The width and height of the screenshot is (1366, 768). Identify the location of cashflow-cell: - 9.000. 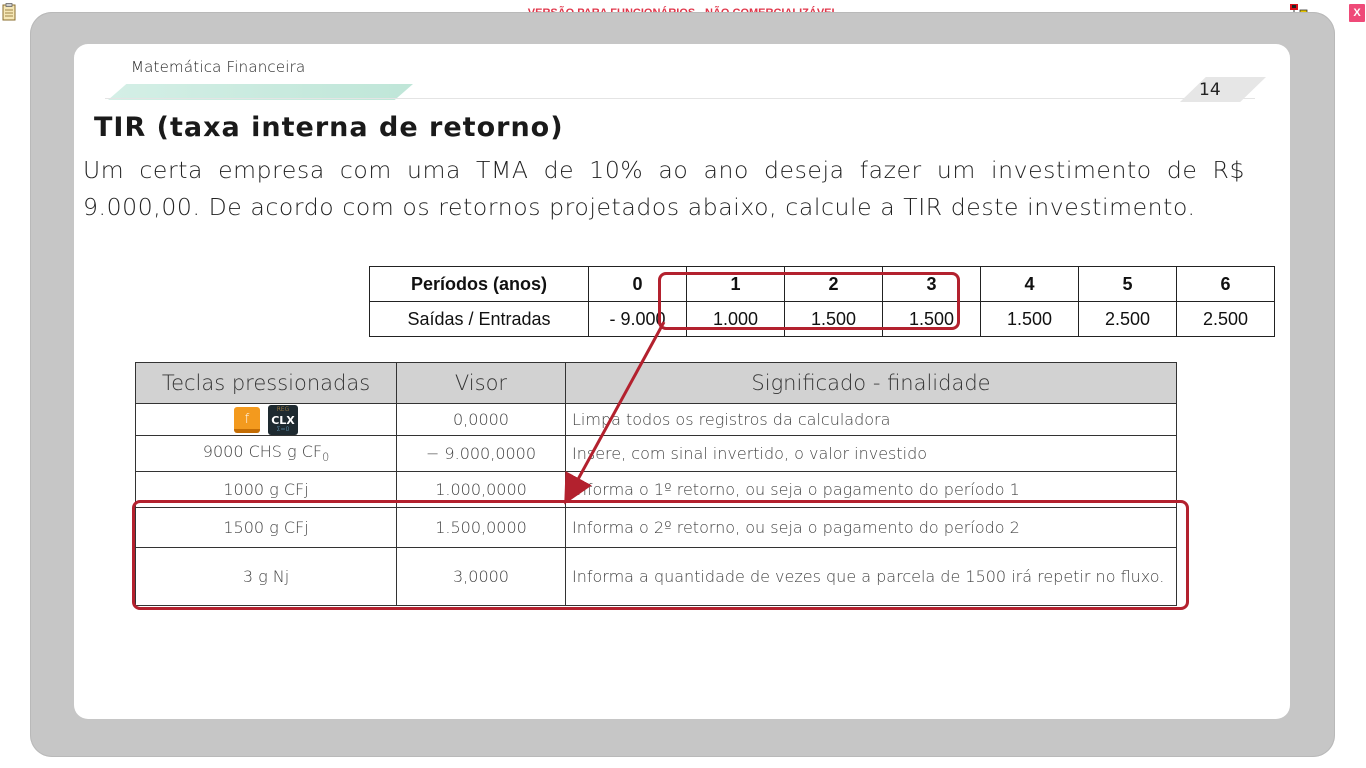
(637, 319).